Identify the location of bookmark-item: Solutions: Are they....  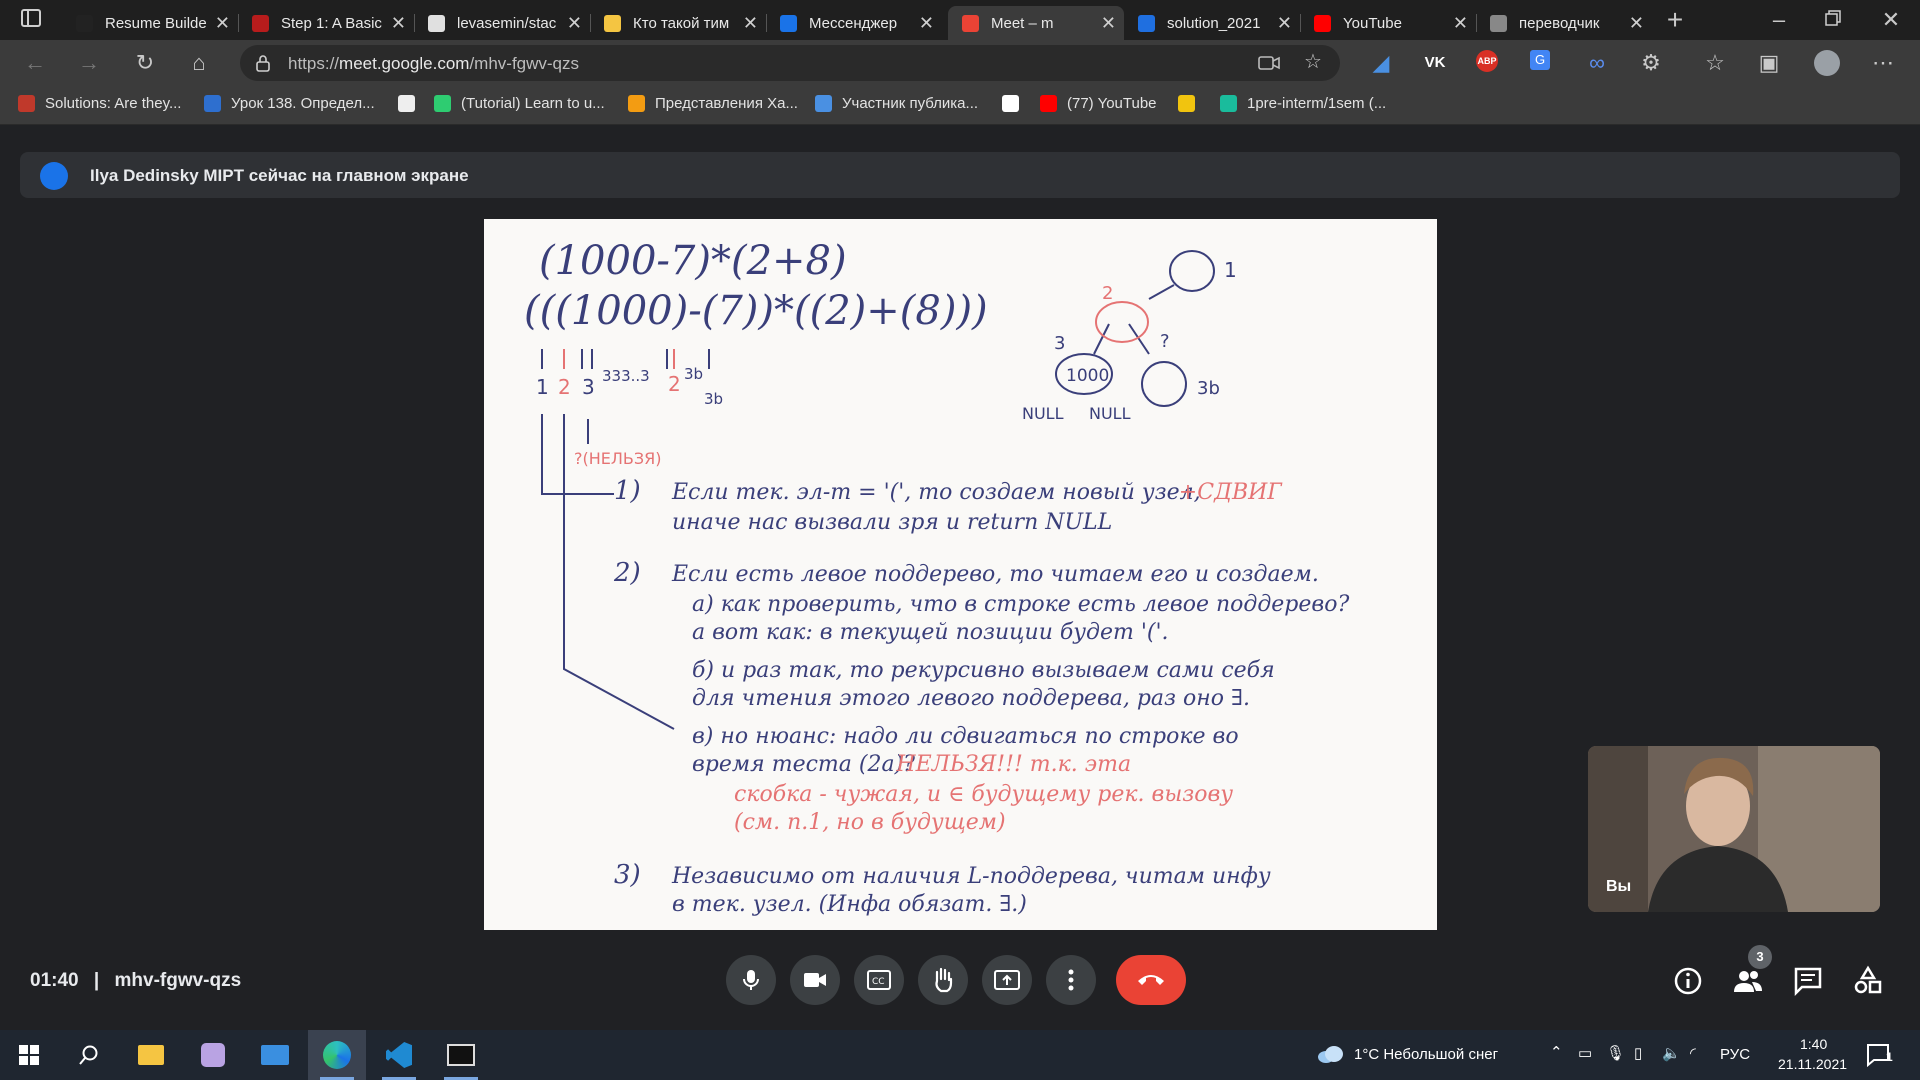
(99, 103).